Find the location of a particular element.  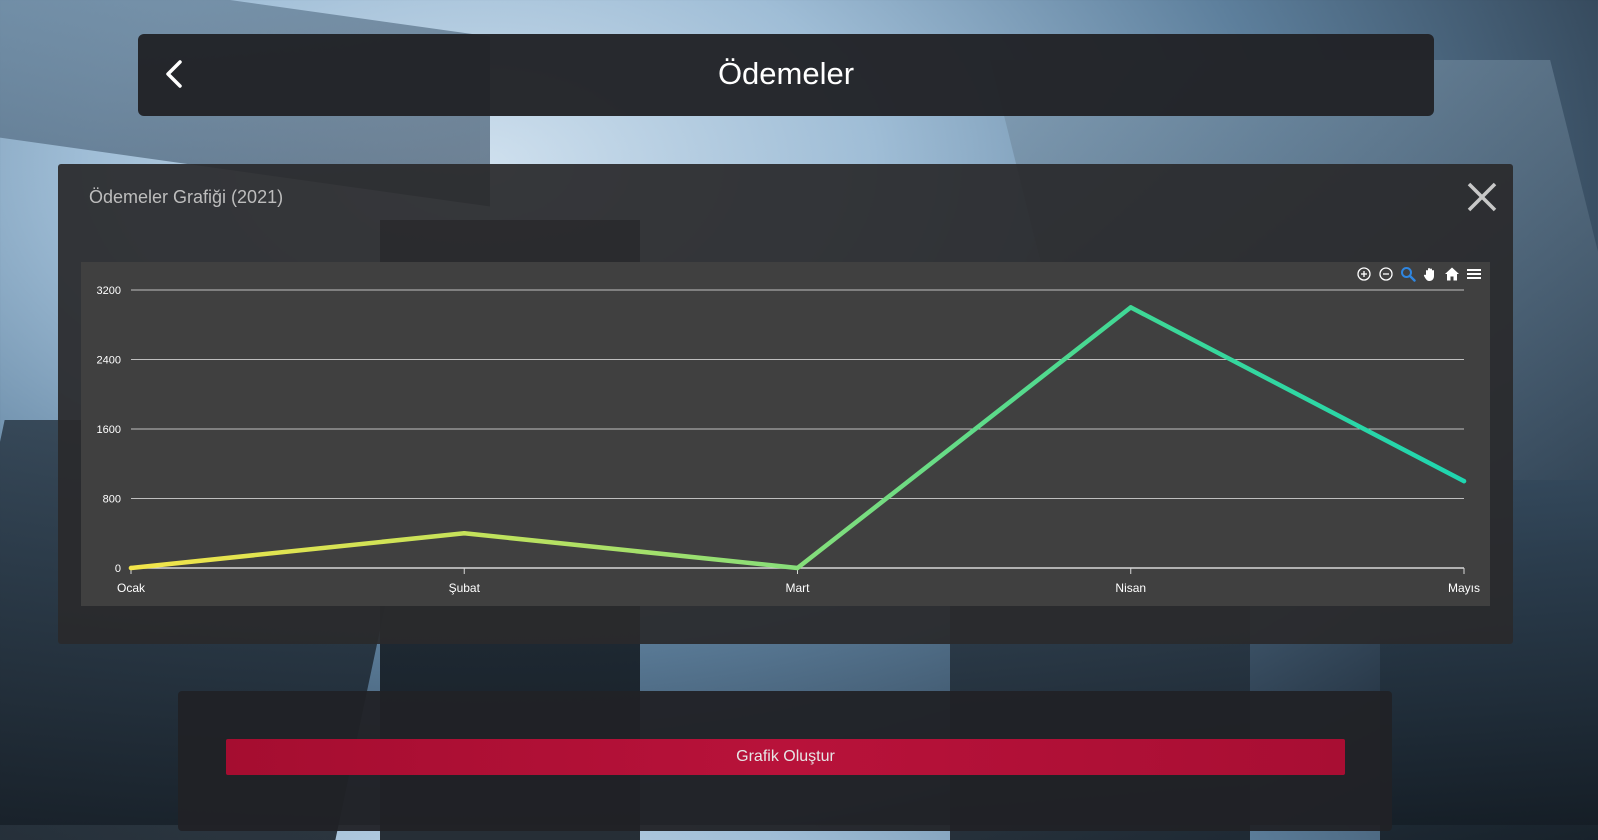

page-header: Ödemeler is located at coordinates (786, 75).